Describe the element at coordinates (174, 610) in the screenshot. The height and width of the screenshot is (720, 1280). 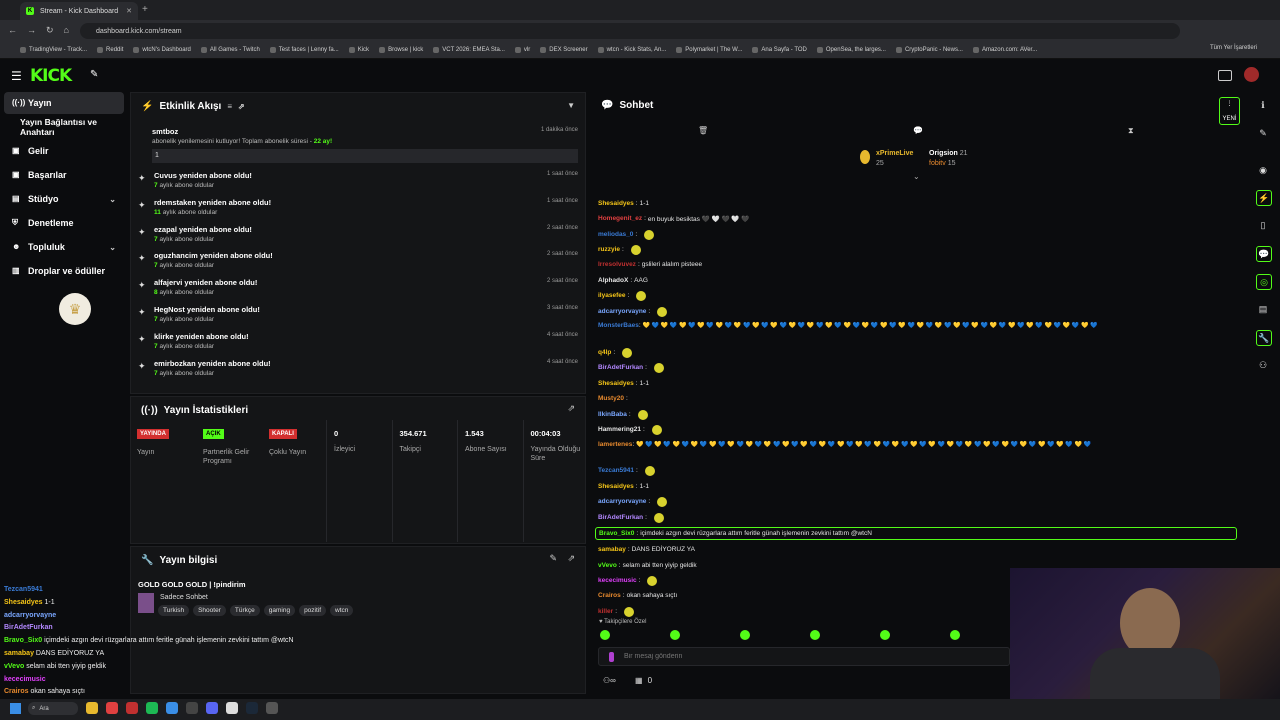
I see `tag-chip: Turkish` at that location.